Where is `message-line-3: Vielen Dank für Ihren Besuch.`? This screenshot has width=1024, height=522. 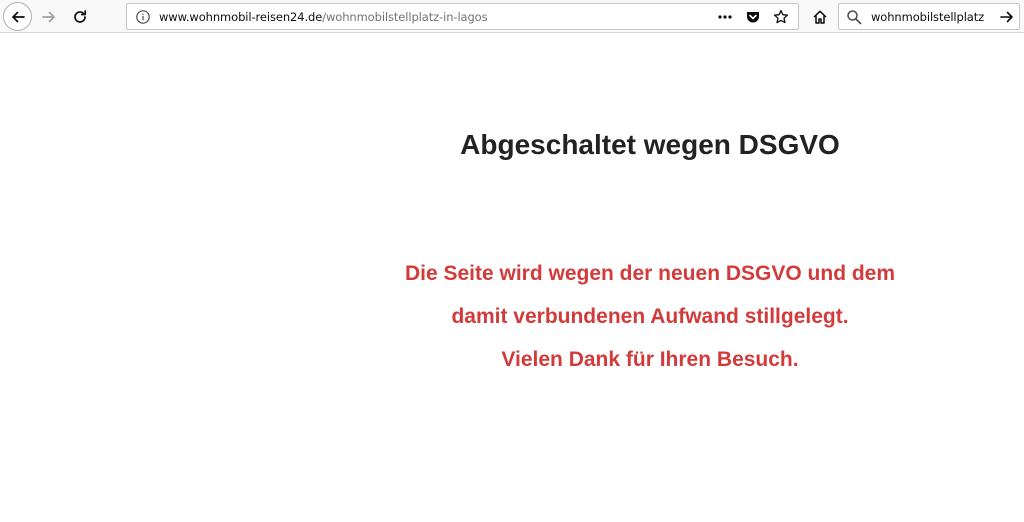
message-line-3: Vielen Dank für Ihren Besuch. is located at coordinates (650, 359).